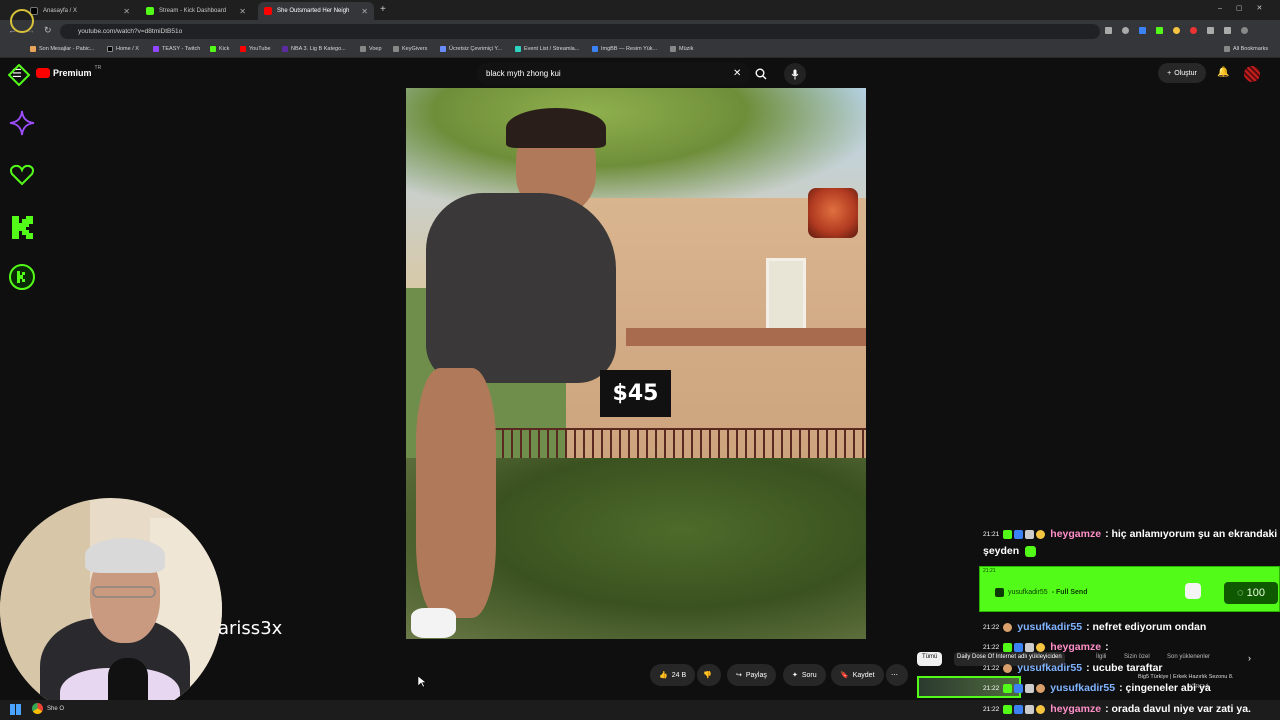 The width and height of the screenshot is (1280, 720). I want to click on chat-message: 21:22 heygamze :, so click(1046, 647).